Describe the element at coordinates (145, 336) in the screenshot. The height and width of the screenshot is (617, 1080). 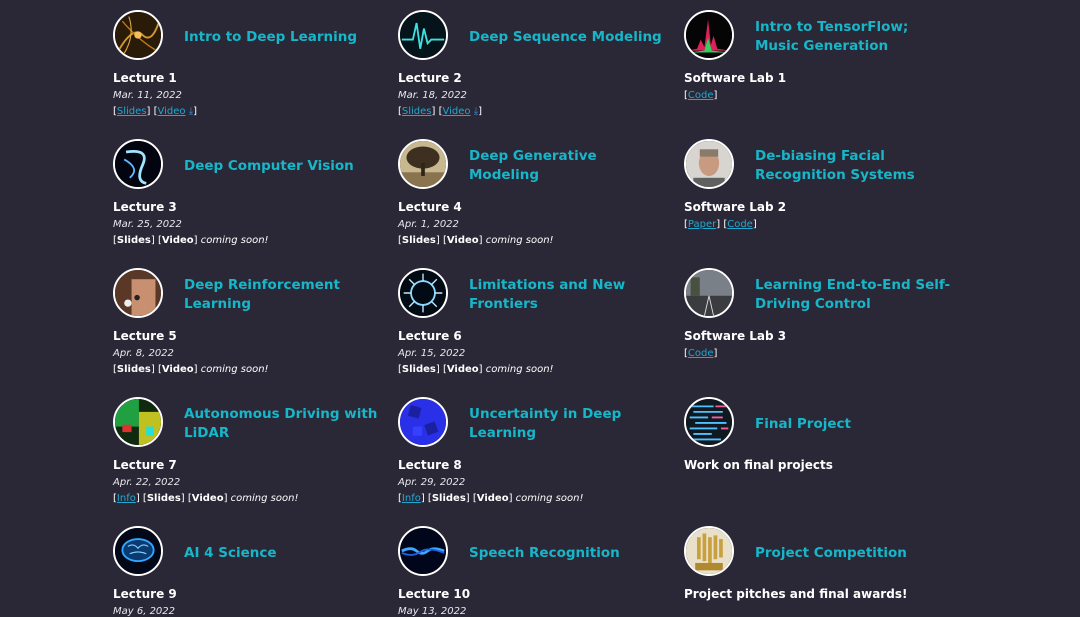
I see `lecture-label: Lecture 5` at that location.